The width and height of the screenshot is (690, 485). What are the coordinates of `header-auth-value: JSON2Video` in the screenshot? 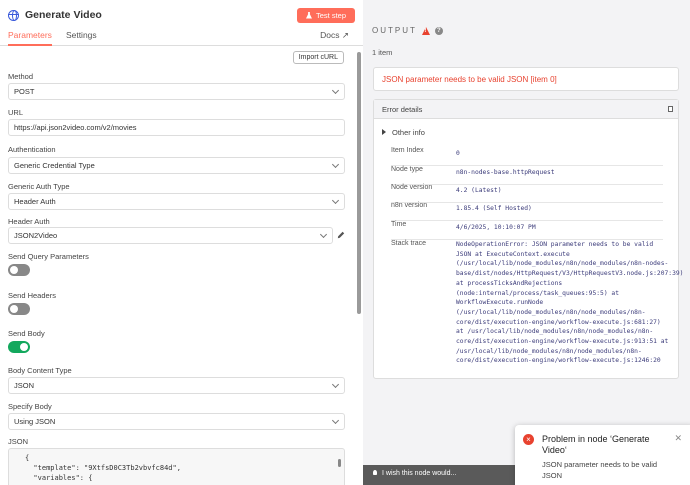 It's located at (36, 235).